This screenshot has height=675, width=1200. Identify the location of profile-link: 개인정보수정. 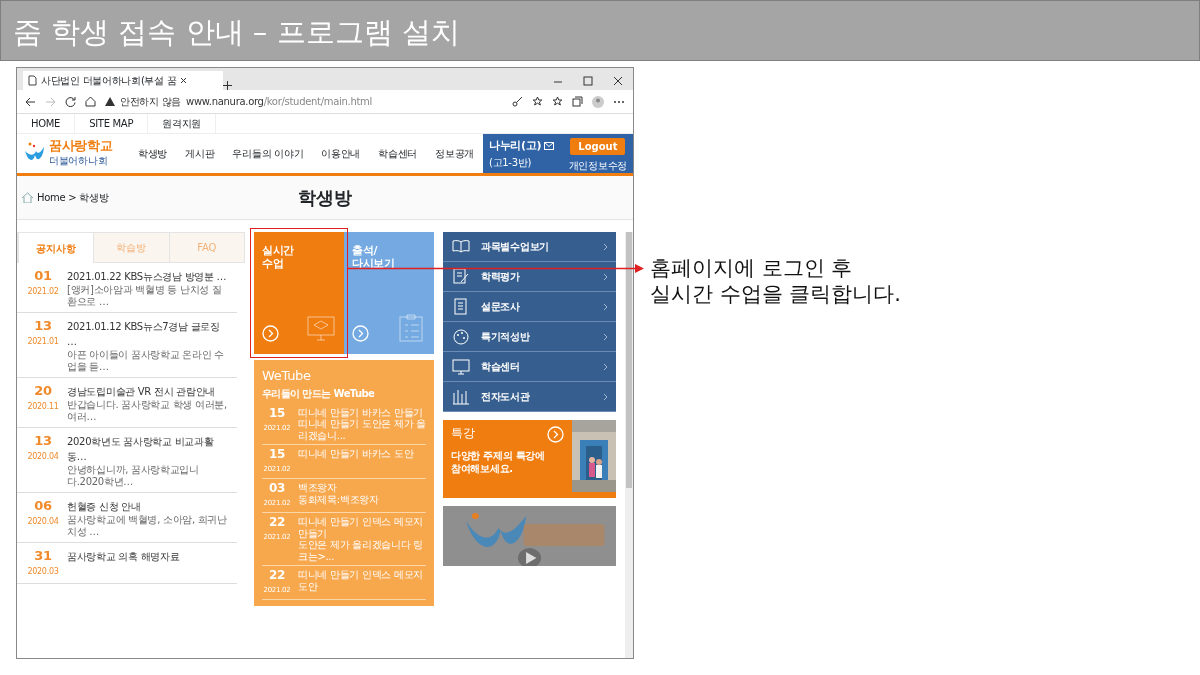
(597, 165).